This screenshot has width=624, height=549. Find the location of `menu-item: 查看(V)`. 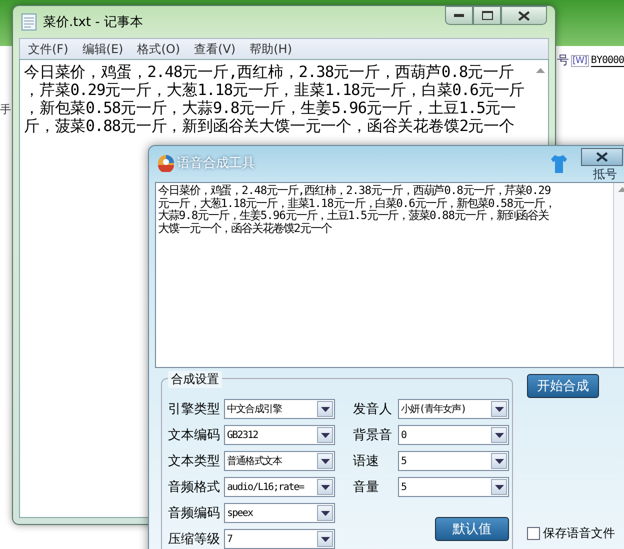

menu-item: 查看(V) is located at coordinates (215, 49).